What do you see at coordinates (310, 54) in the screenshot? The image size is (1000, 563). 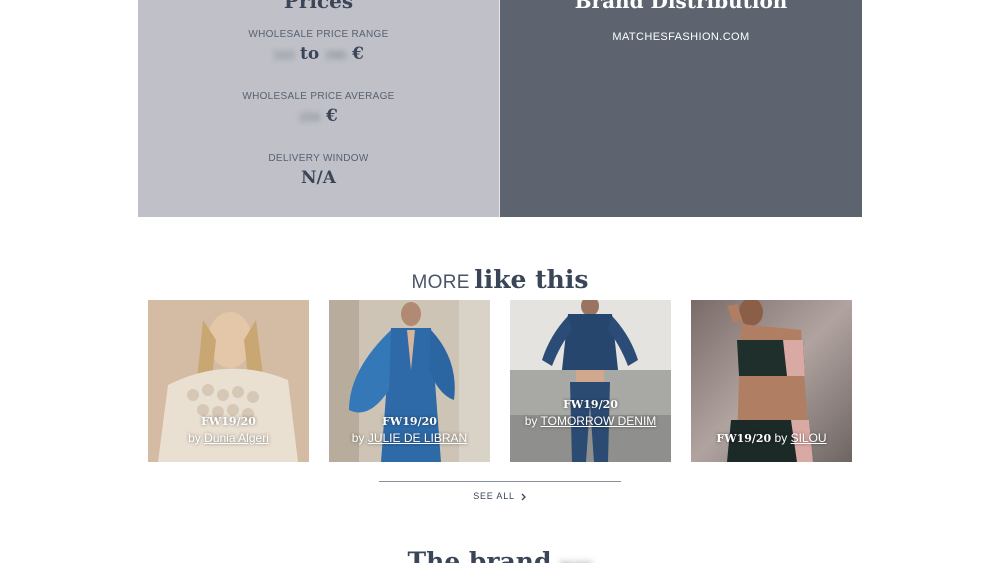 I see `price-range-to: to` at bounding box center [310, 54].